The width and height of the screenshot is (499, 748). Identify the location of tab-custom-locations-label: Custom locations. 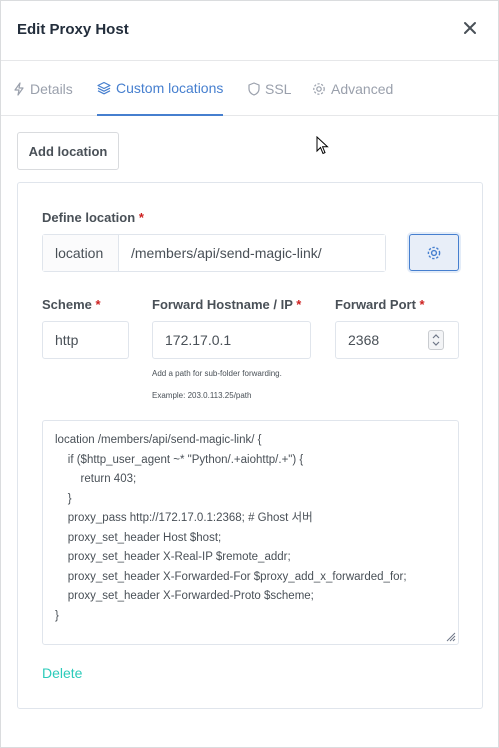
(170, 87).